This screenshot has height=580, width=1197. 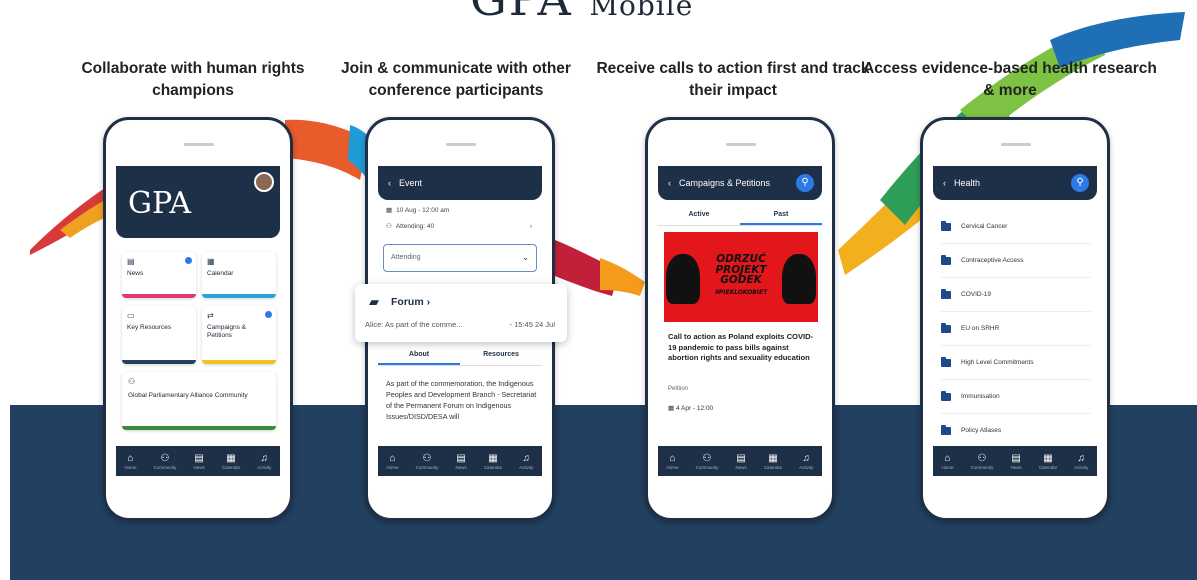 What do you see at coordinates (1016, 363) in the screenshot?
I see `list-item: High Level Commitments` at bounding box center [1016, 363].